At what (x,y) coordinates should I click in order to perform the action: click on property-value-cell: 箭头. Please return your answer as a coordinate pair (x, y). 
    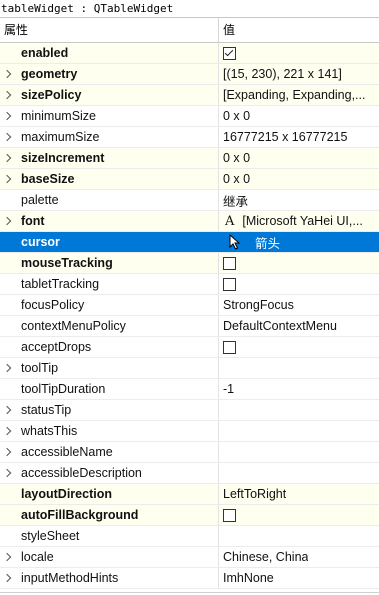
    Looking at the image, I should click on (299, 242).